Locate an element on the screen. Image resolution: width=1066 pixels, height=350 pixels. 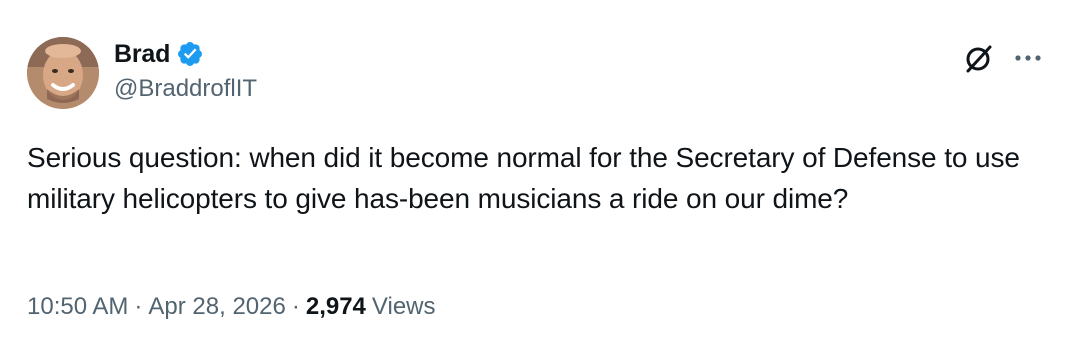
tweet-metadata: 10:50 AM · Apr 28, 2026 · 2,974 Views is located at coordinates (231, 307).